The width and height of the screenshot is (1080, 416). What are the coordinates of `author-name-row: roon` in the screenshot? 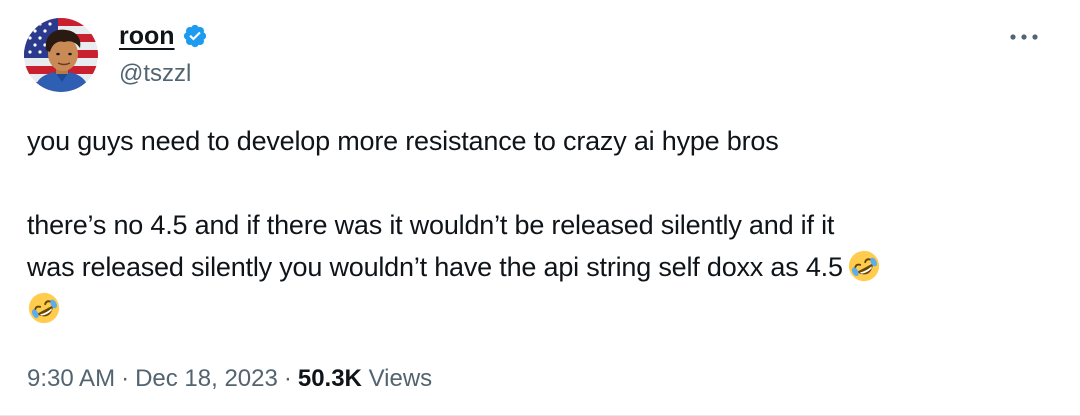 It's located at (163, 36).